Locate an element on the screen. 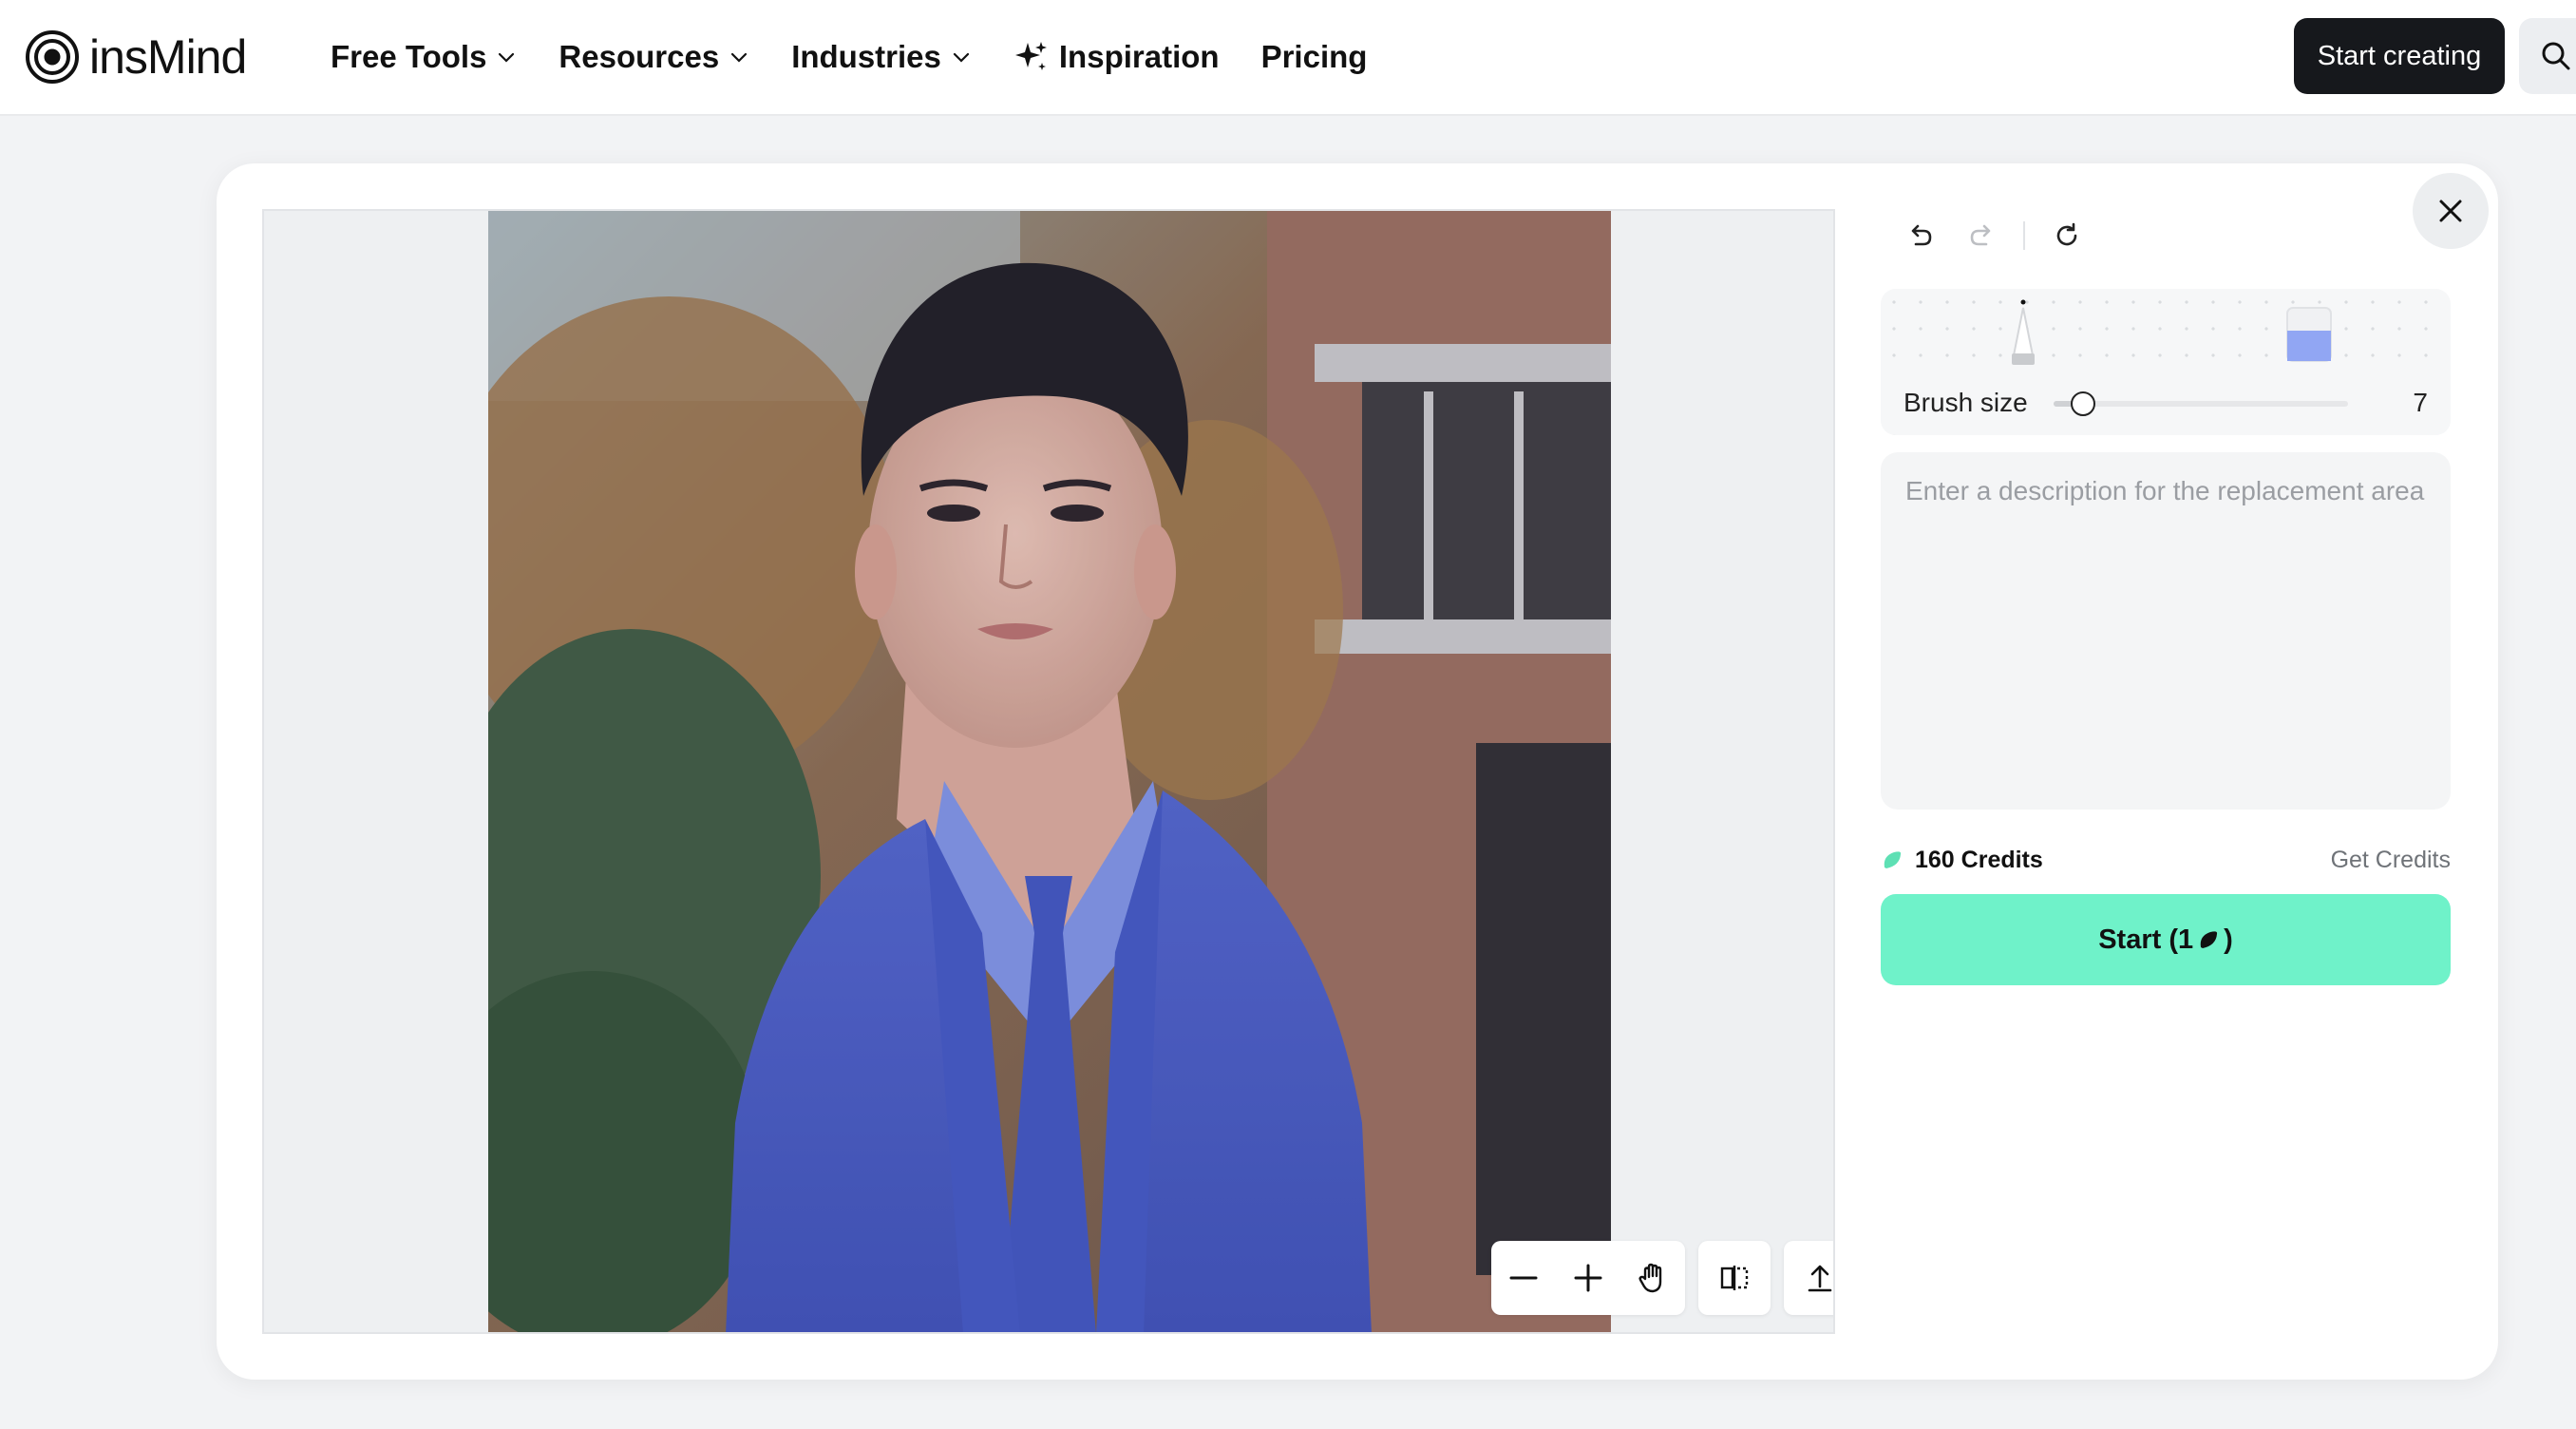 The image size is (2576, 1429). undo-icon is located at coordinates (1921, 235).